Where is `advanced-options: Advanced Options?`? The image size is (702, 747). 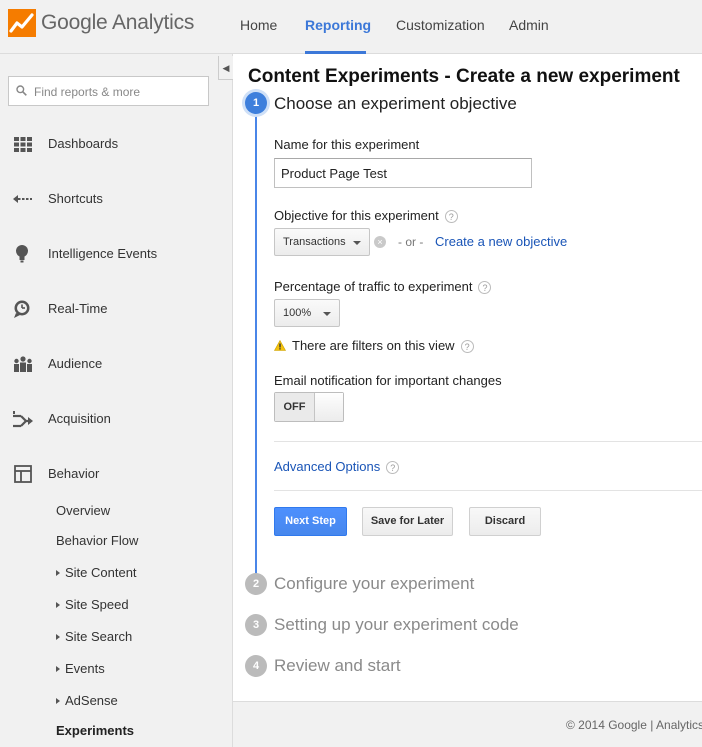
advanced-options: Advanced Options? is located at coordinates (337, 466).